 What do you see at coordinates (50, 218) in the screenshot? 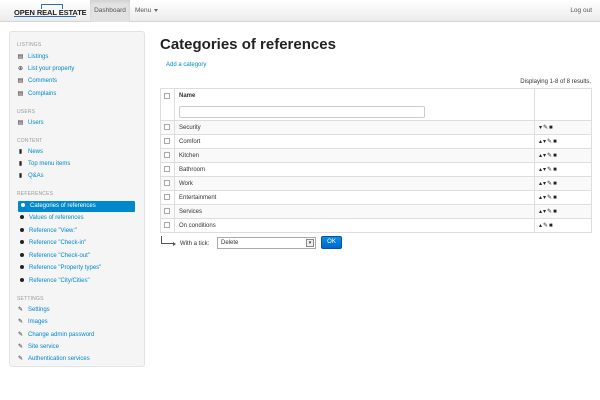
I see `sidebar-item-values-of-references: Values of references` at bounding box center [50, 218].